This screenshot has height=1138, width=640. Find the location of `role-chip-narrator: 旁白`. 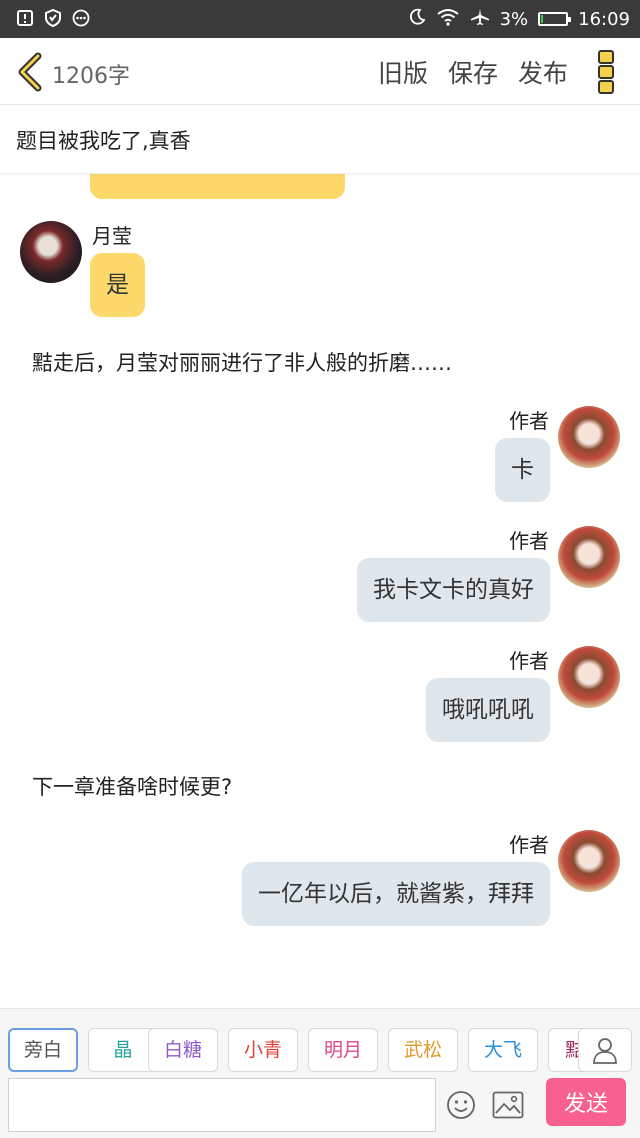

role-chip-narrator: 旁白 is located at coordinates (43, 1050).